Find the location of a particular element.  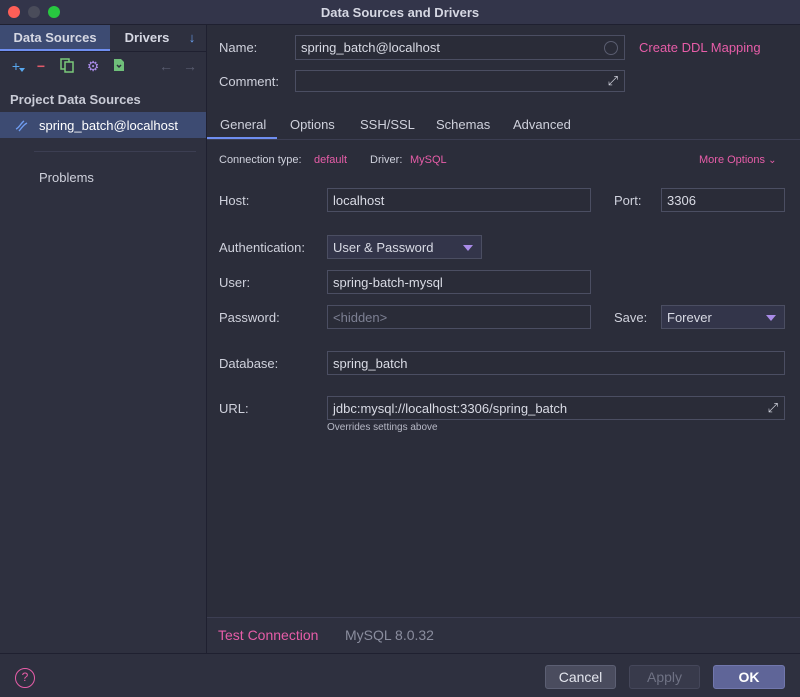

tab-data-sources: Data Sources is located at coordinates (55, 38).